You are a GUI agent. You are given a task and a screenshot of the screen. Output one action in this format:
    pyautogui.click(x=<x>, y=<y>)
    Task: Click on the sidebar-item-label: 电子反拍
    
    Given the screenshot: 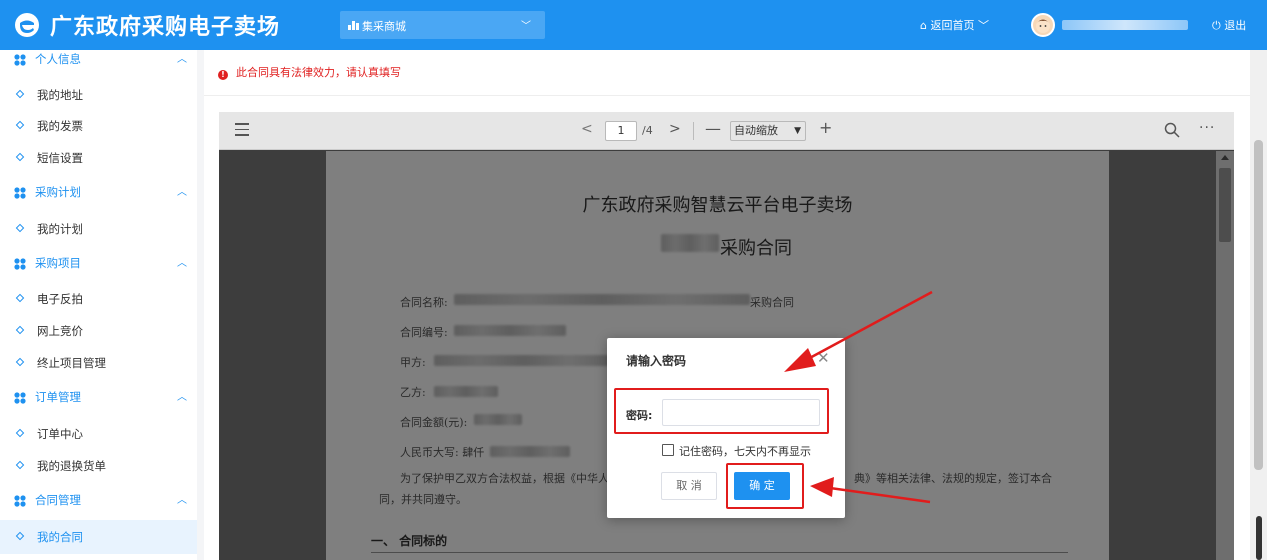 What is the action you would take?
    pyautogui.click(x=60, y=299)
    